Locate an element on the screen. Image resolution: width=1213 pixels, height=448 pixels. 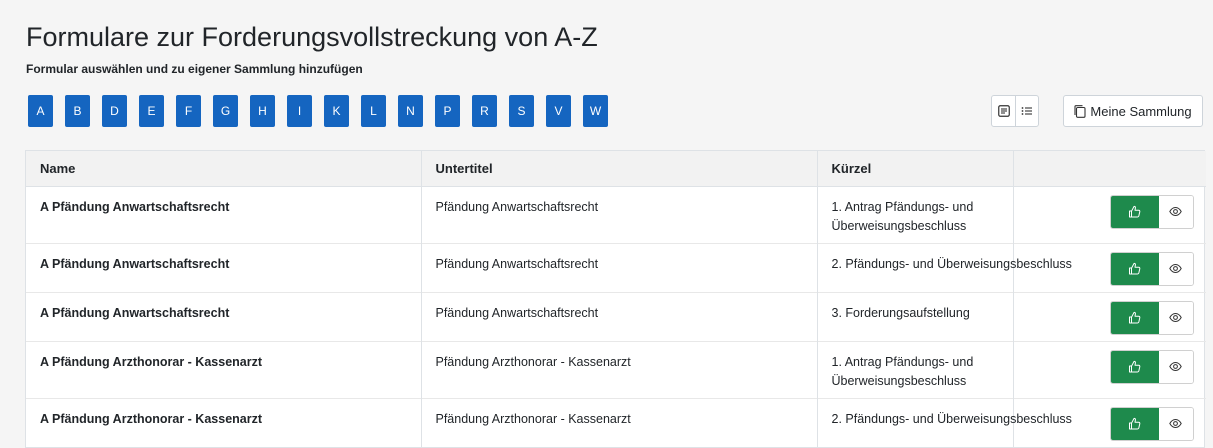
letter-button-r: R is located at coordinates (484, 111).